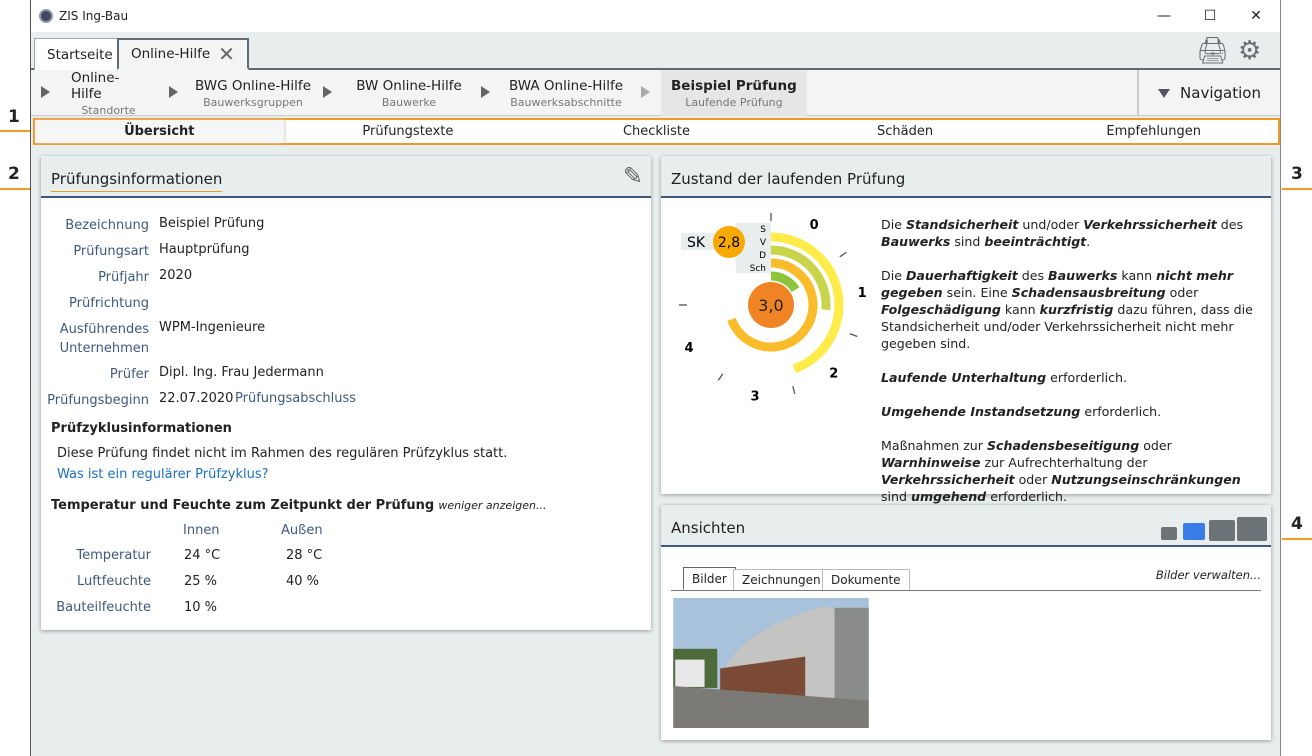  Describe the element at coordinates (656, 131) in the screenshot. I see `subtab-checkliste: Checkliste` at that location.